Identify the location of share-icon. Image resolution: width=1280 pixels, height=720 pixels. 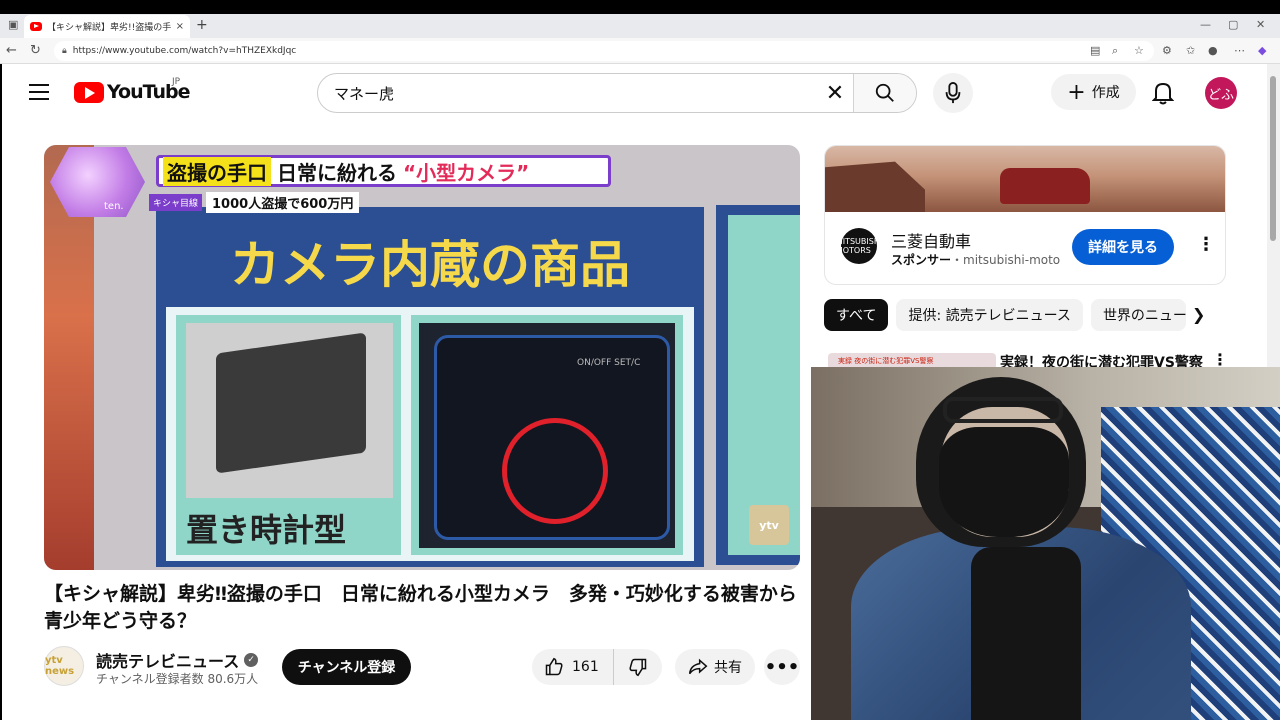
(698, 666).